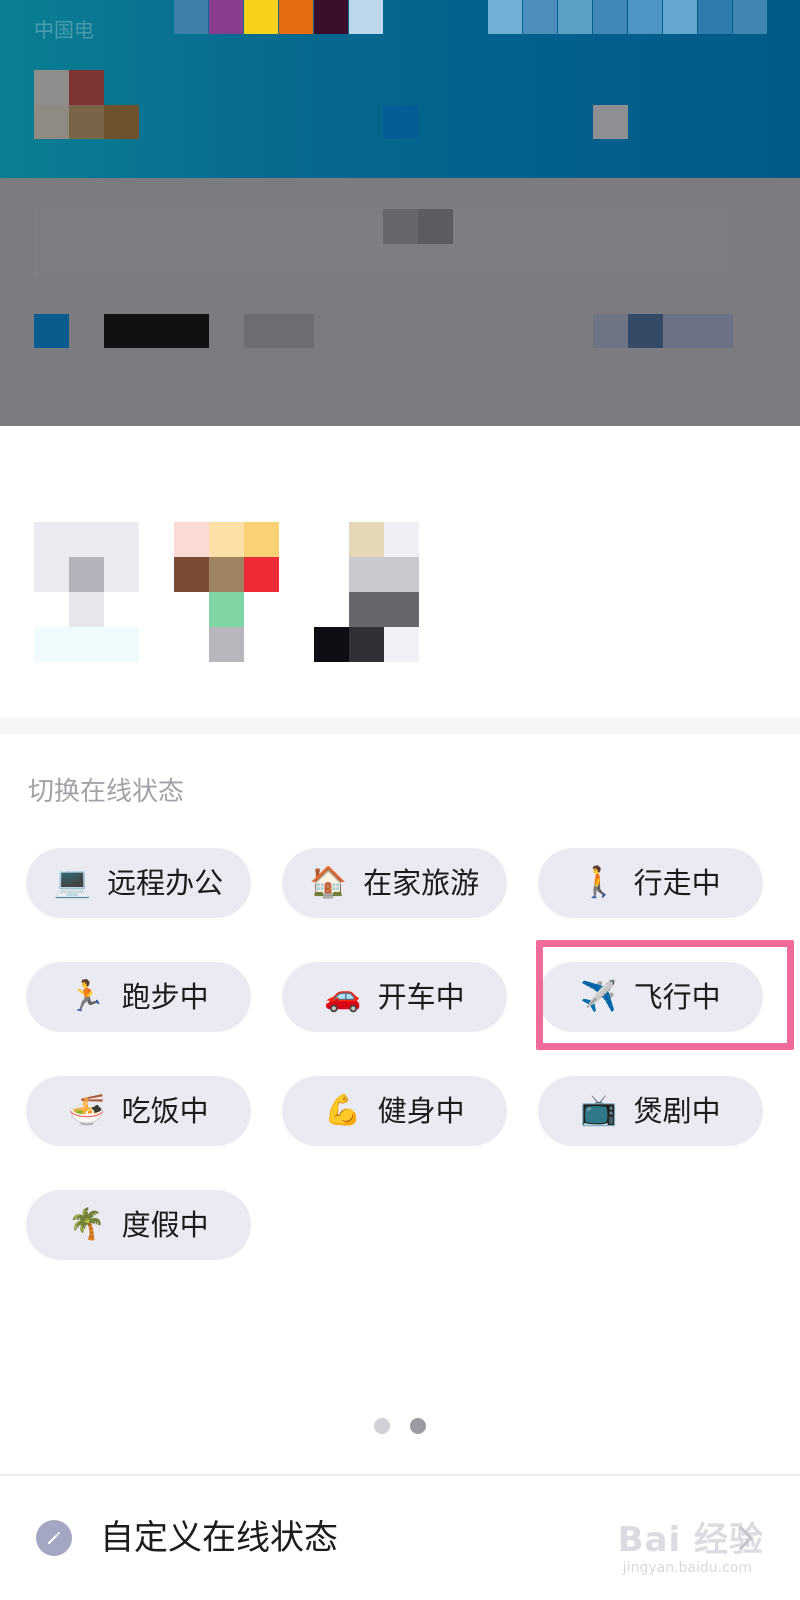  I want to click on status-option-walking: 🚶 行走中, so click(650, 883).